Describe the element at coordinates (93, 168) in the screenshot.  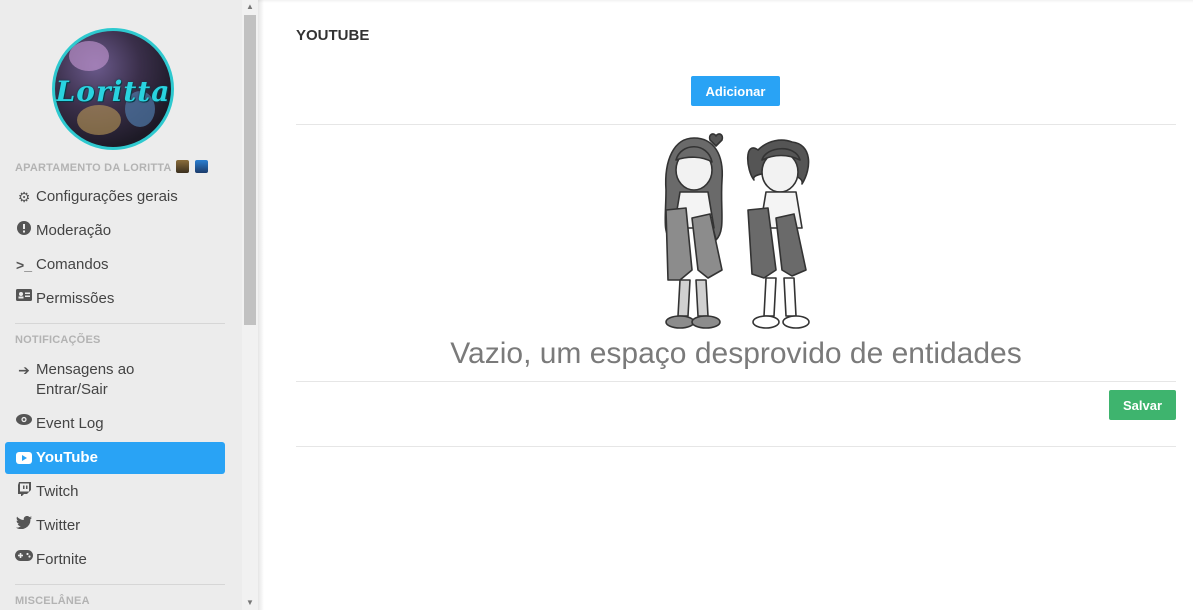
I see `server-name-label: APARTAMENTO DA LORITTA` at that location.